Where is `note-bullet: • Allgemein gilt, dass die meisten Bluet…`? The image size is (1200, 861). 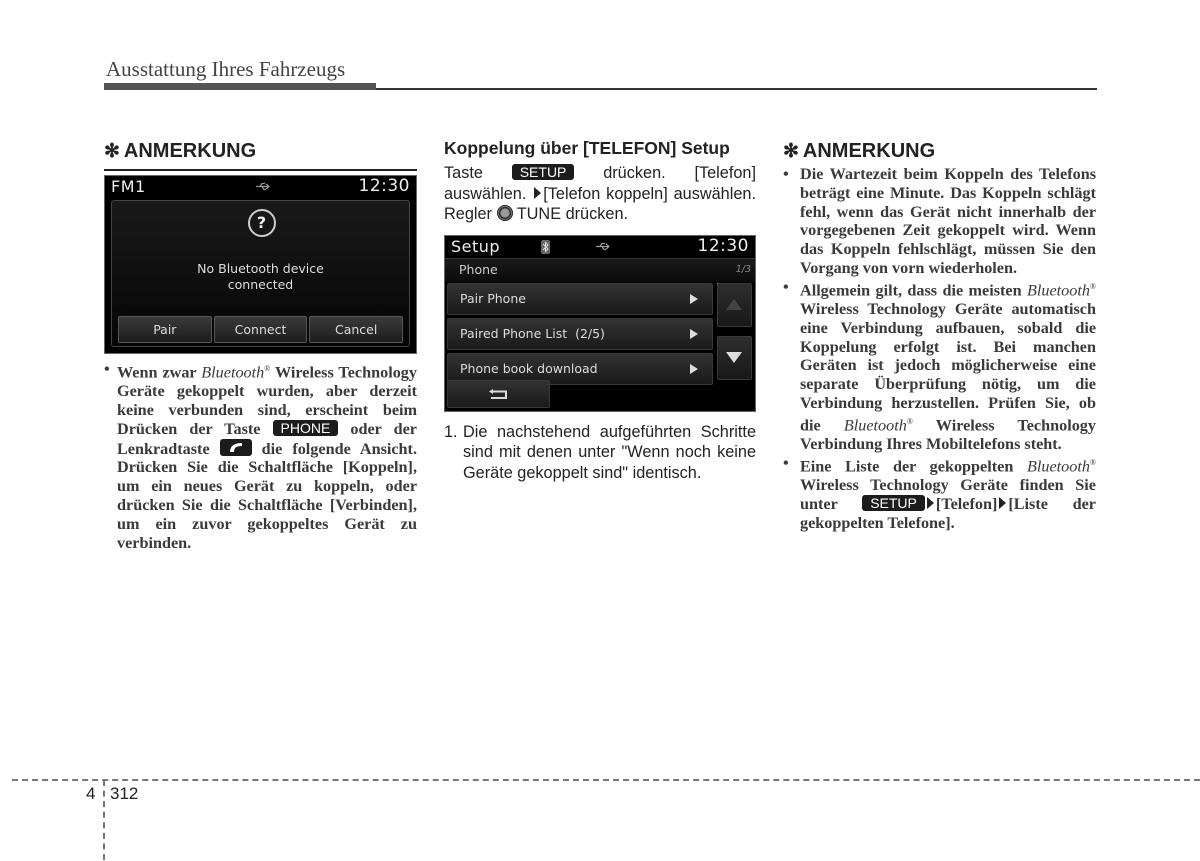
note-bullet: • Allgemein gilt, dass die meisten Bluet… is located at coordinates (939, 366).